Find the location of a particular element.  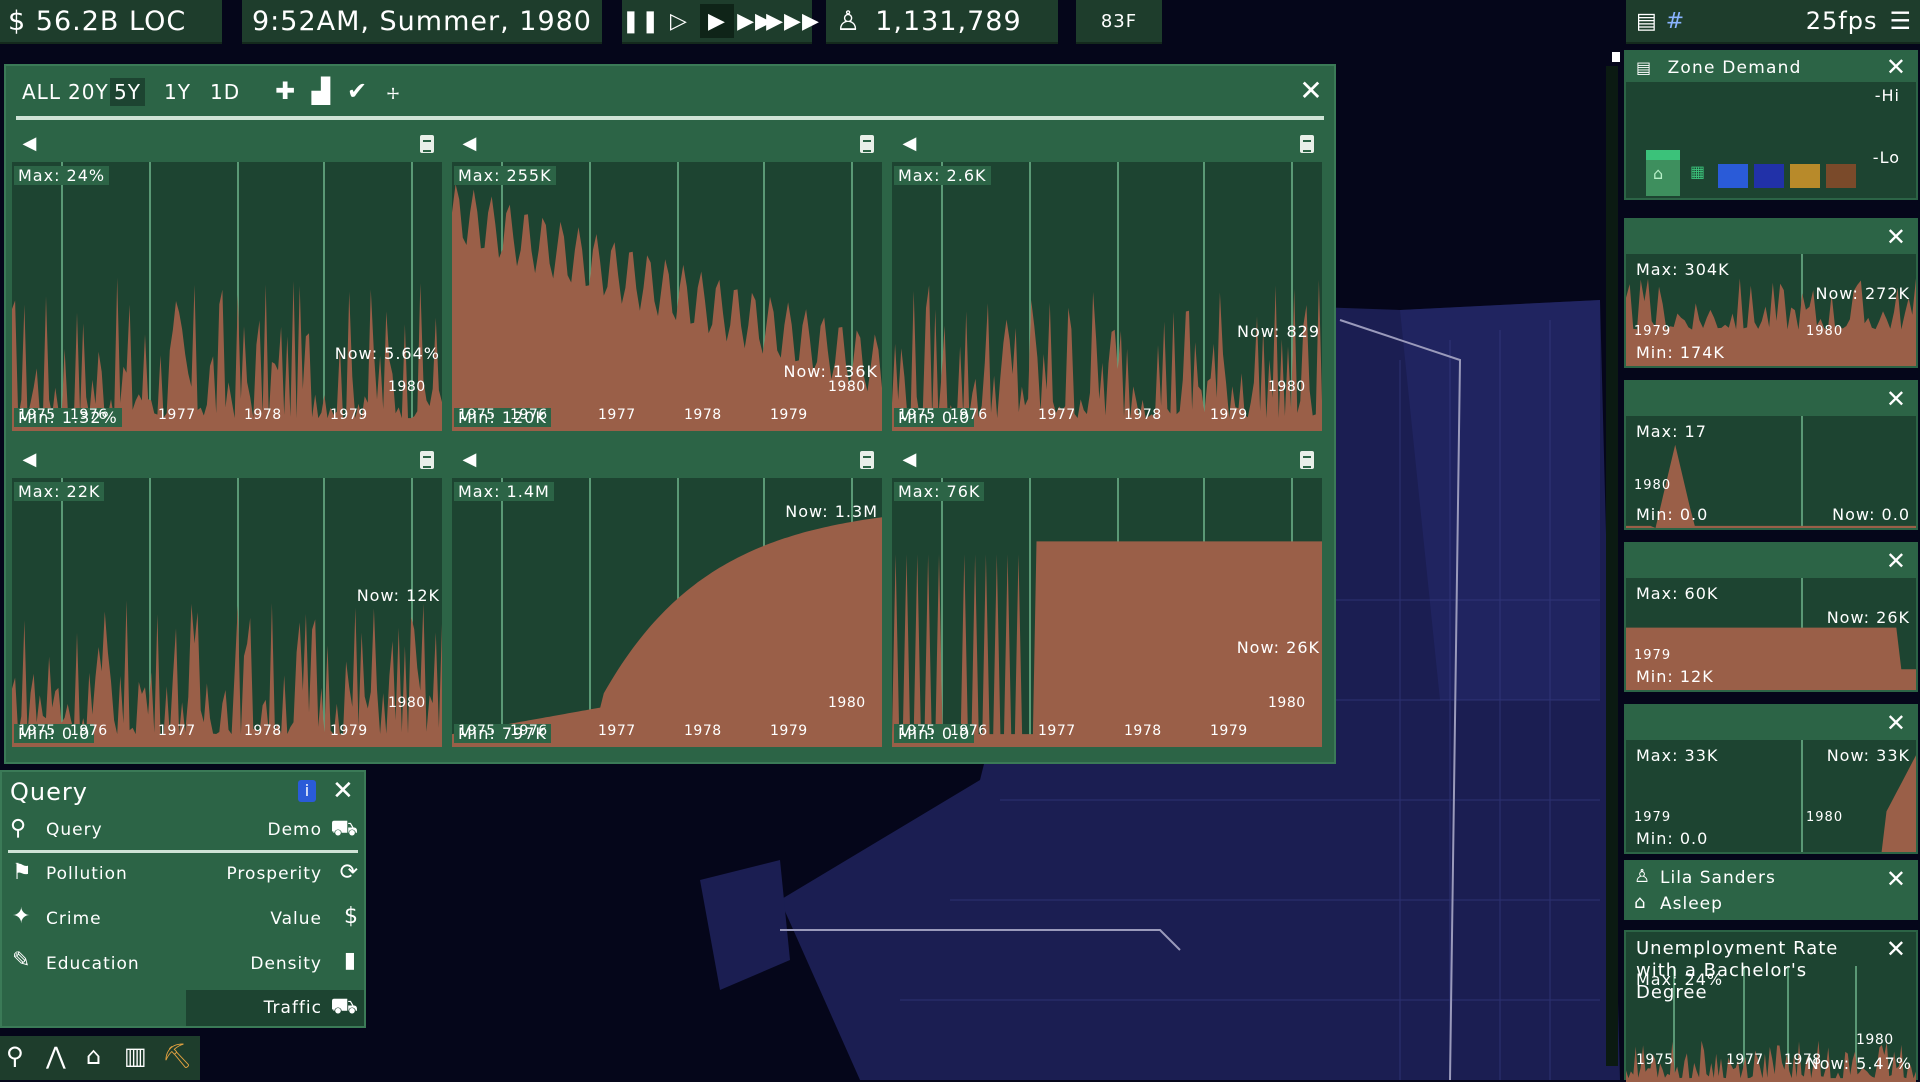

factory-icon is located at coordinates (1841, 176).